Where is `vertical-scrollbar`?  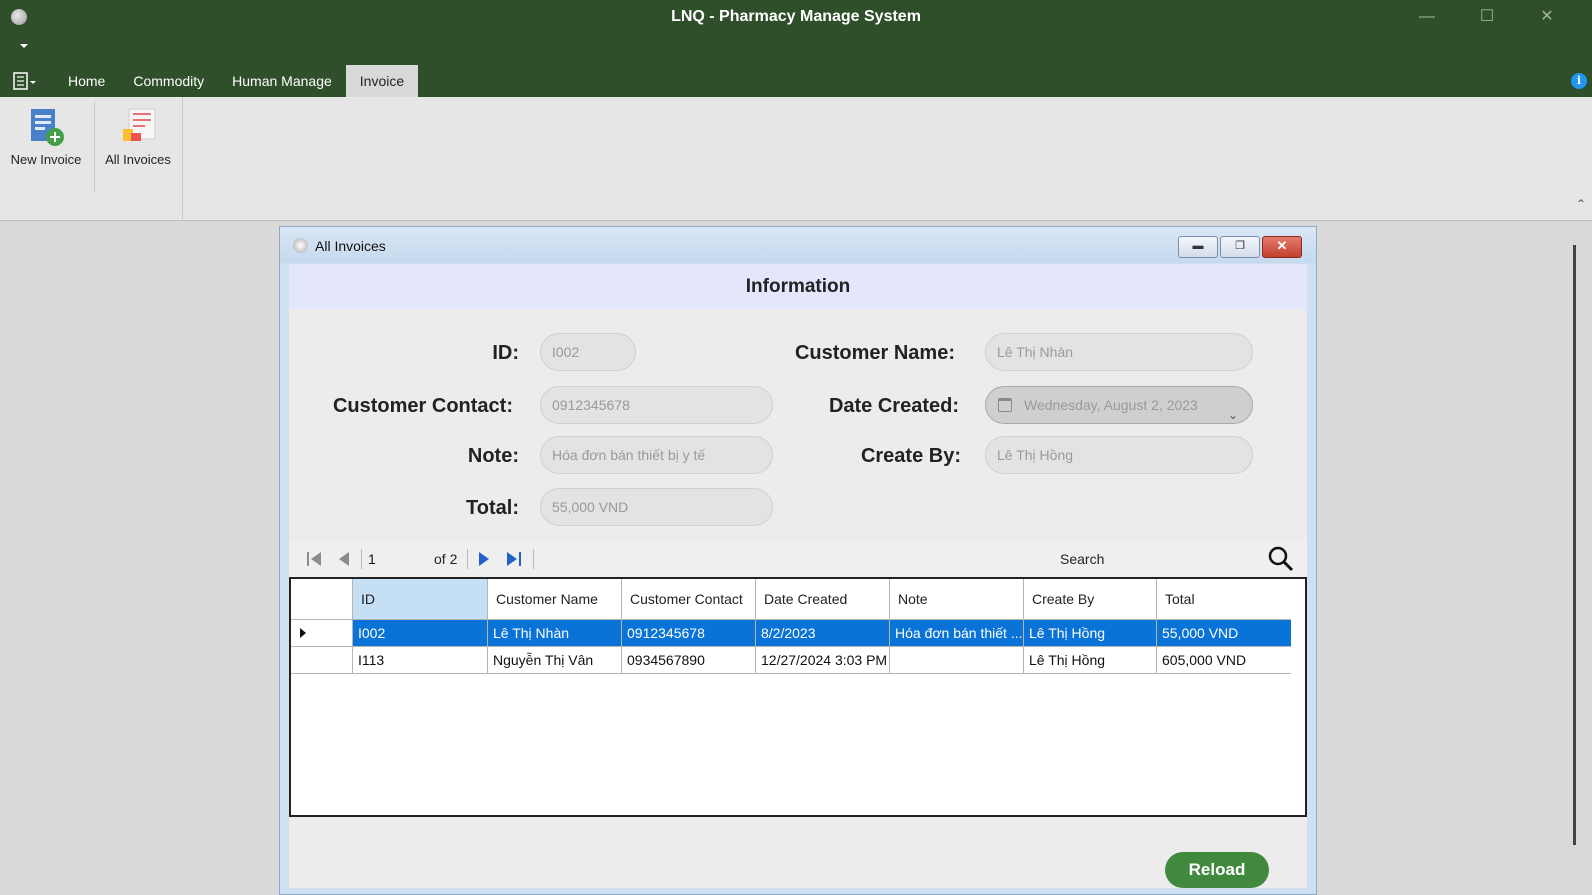
vertical-scrollbar is located at coordinates (1574, 545).